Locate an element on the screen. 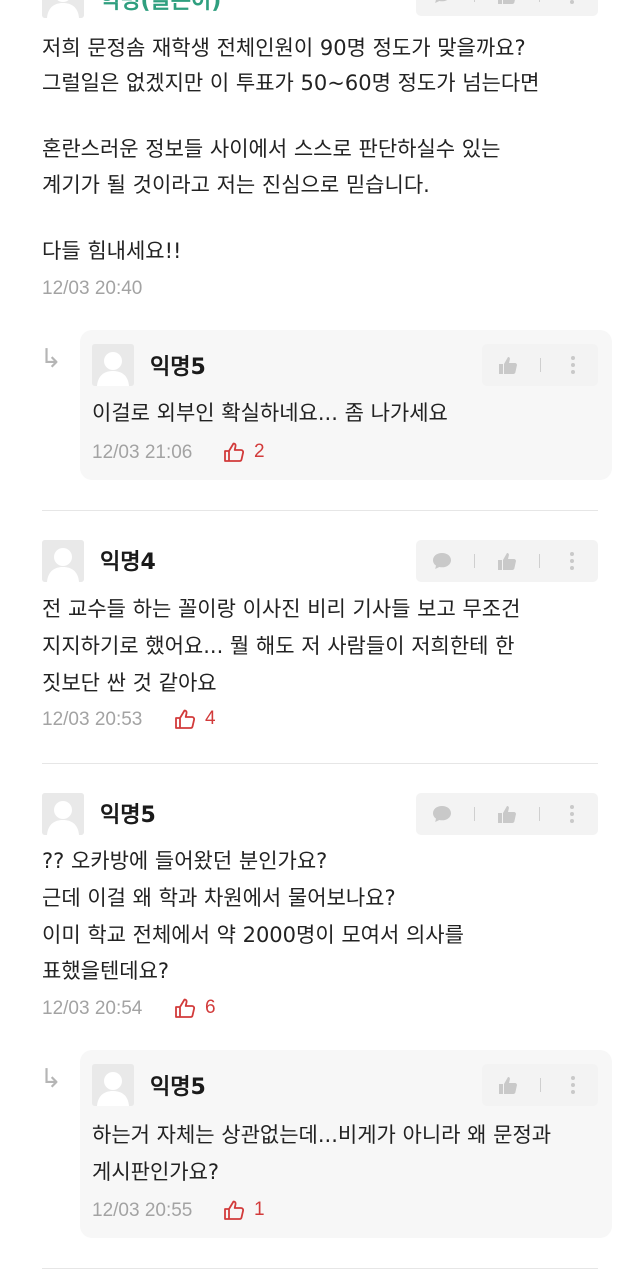 The image size is (640, 1280). vote-count: 4 is located at coordinates (194, 719).